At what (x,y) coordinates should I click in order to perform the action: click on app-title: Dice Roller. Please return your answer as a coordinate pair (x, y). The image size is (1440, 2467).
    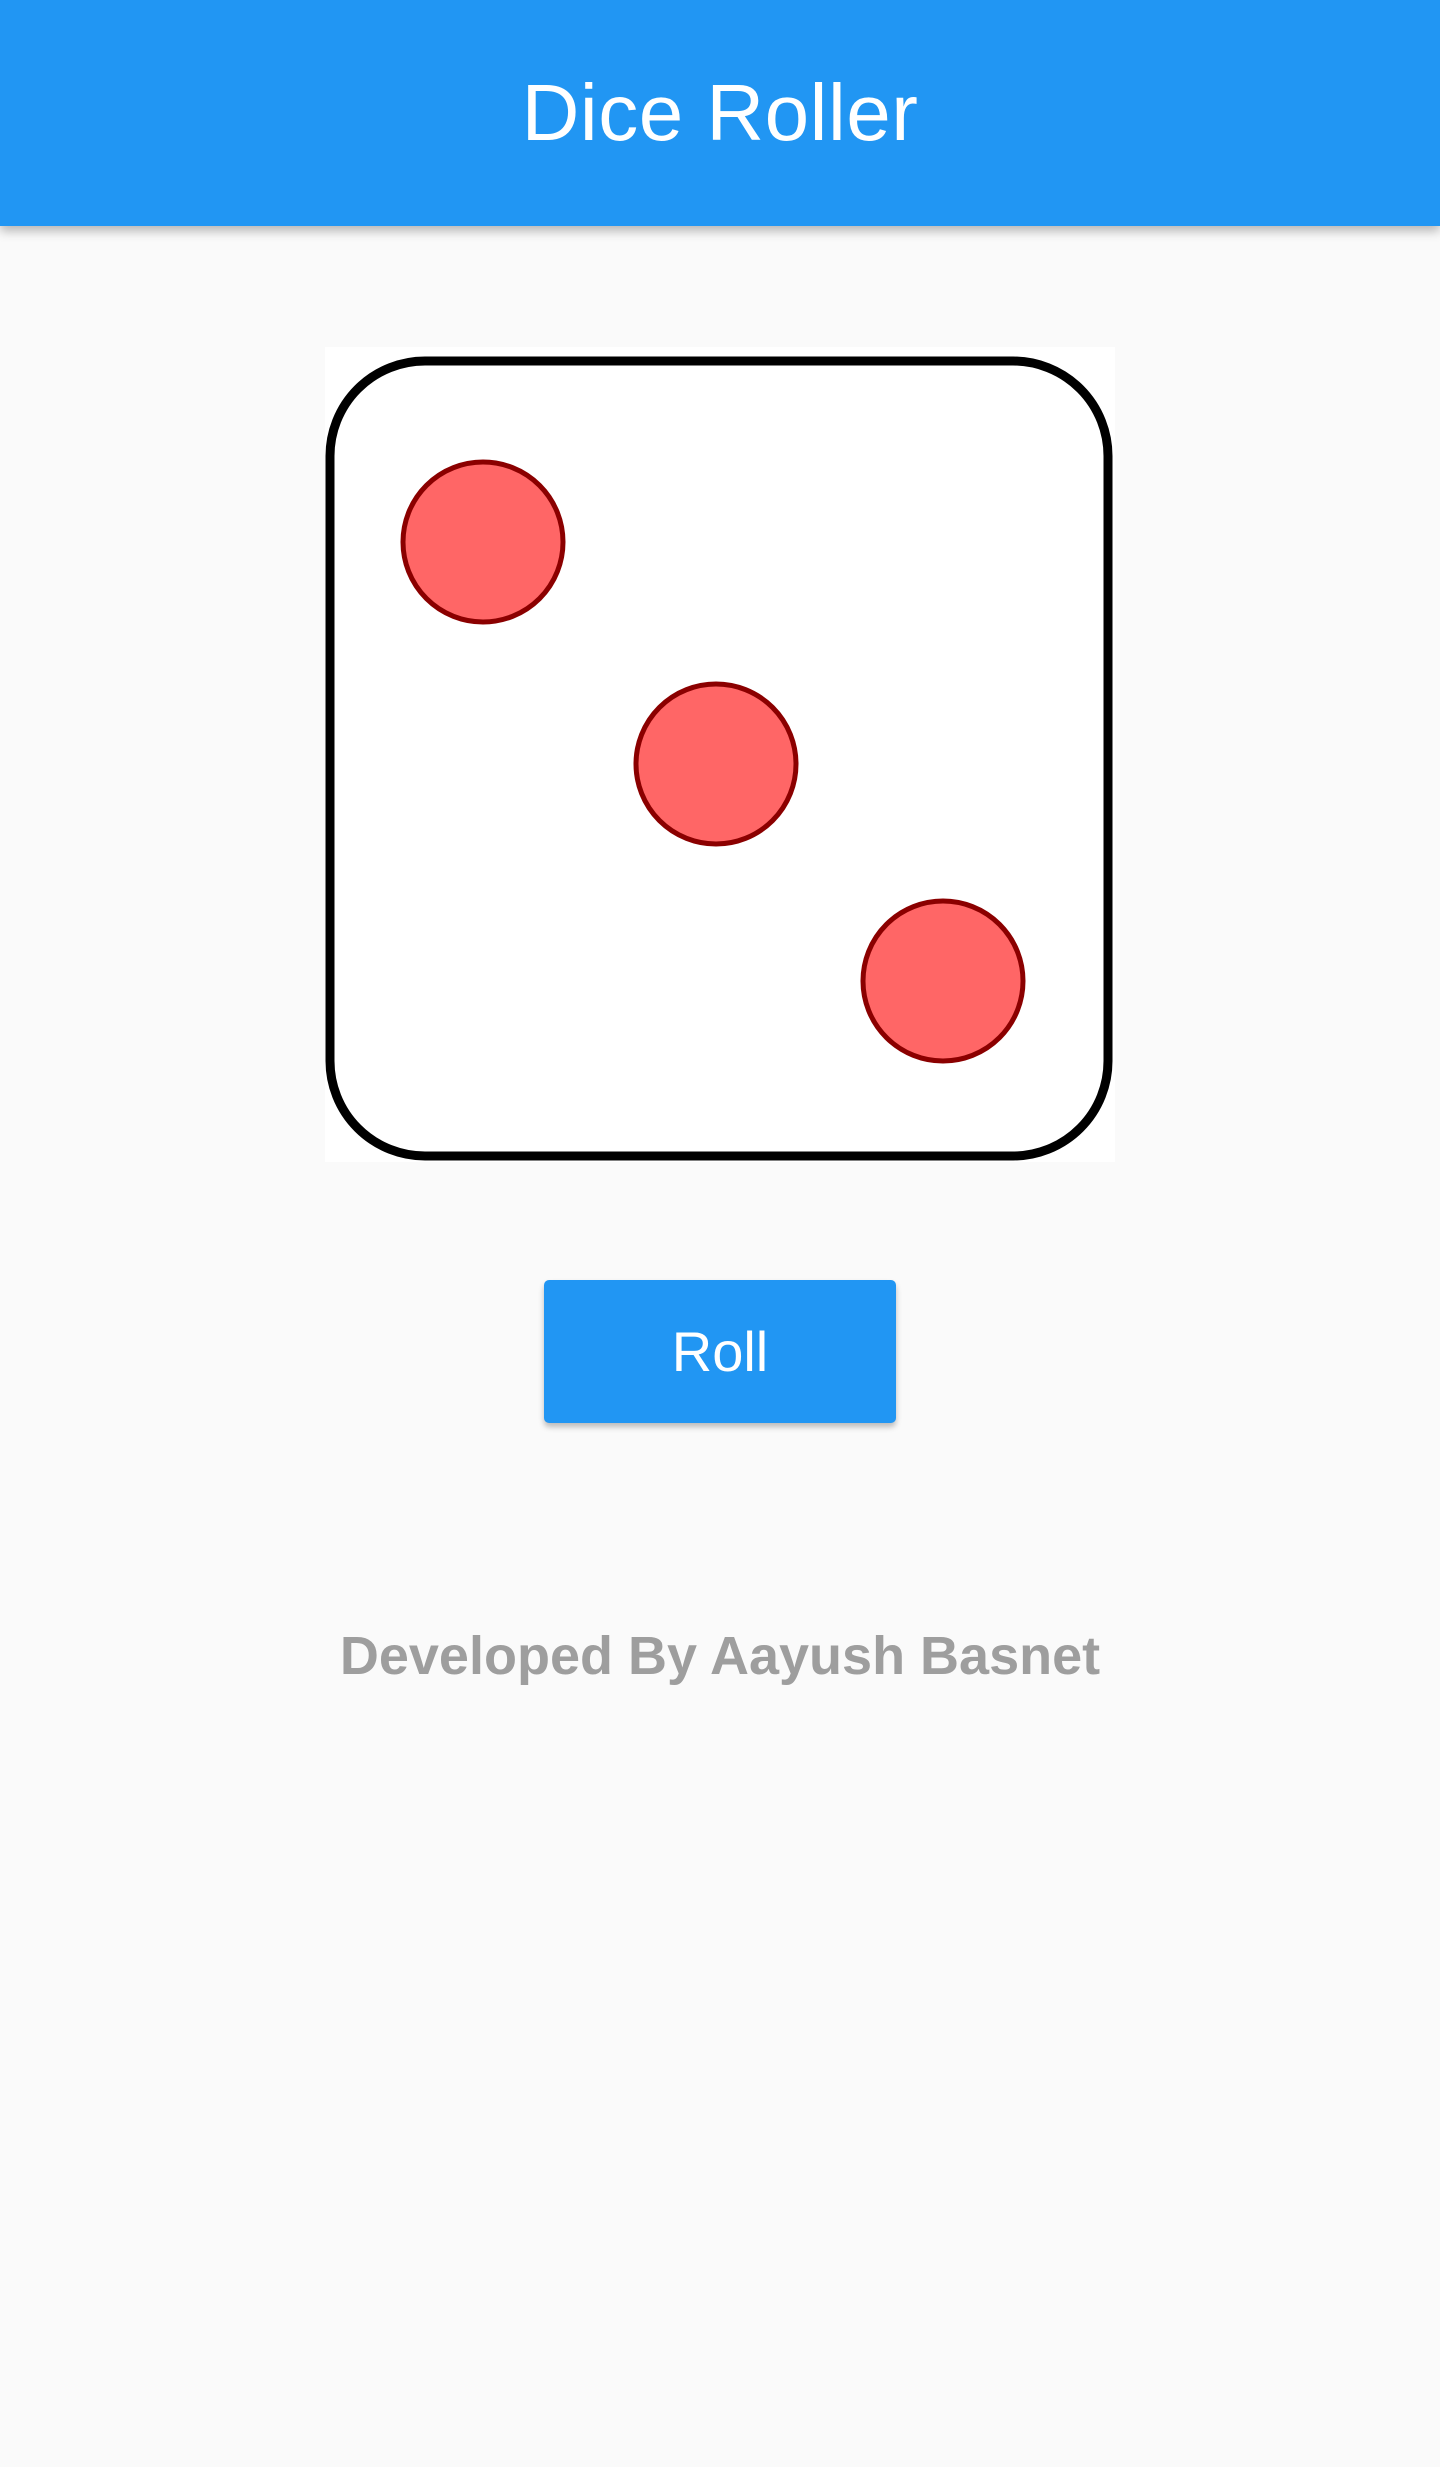
    Looking at the image, I should click on (720, 112).